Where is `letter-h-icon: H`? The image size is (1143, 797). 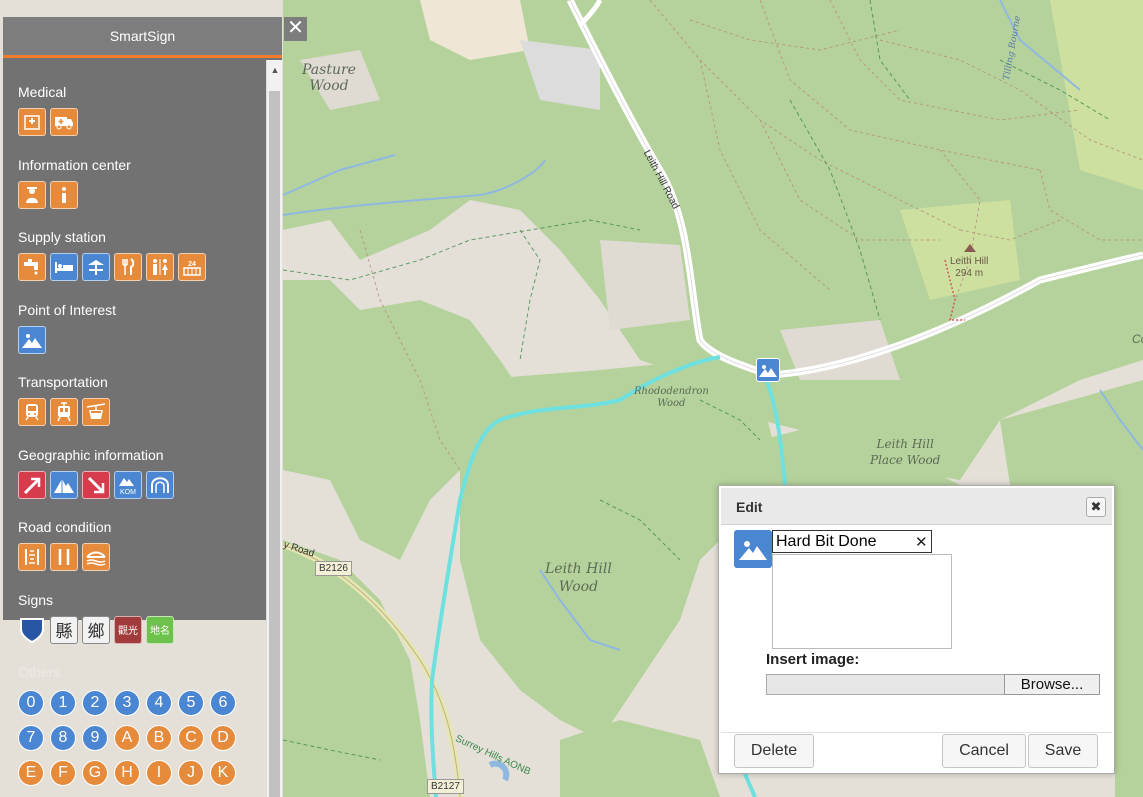
letter-h-icon: H is located at coordinates (127, 773).